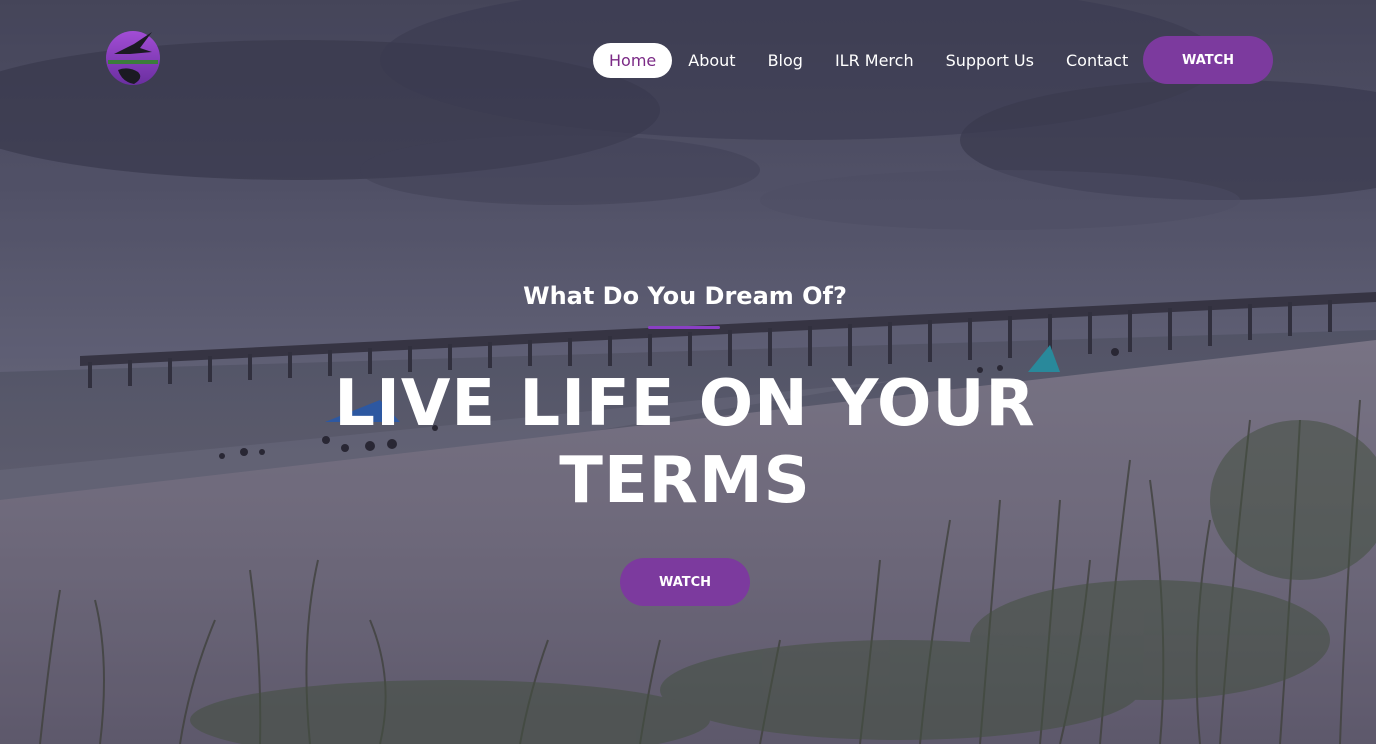 The image size is (1376, 744). I want to click on hero-watch-button: WATCH, so click(685, 582).